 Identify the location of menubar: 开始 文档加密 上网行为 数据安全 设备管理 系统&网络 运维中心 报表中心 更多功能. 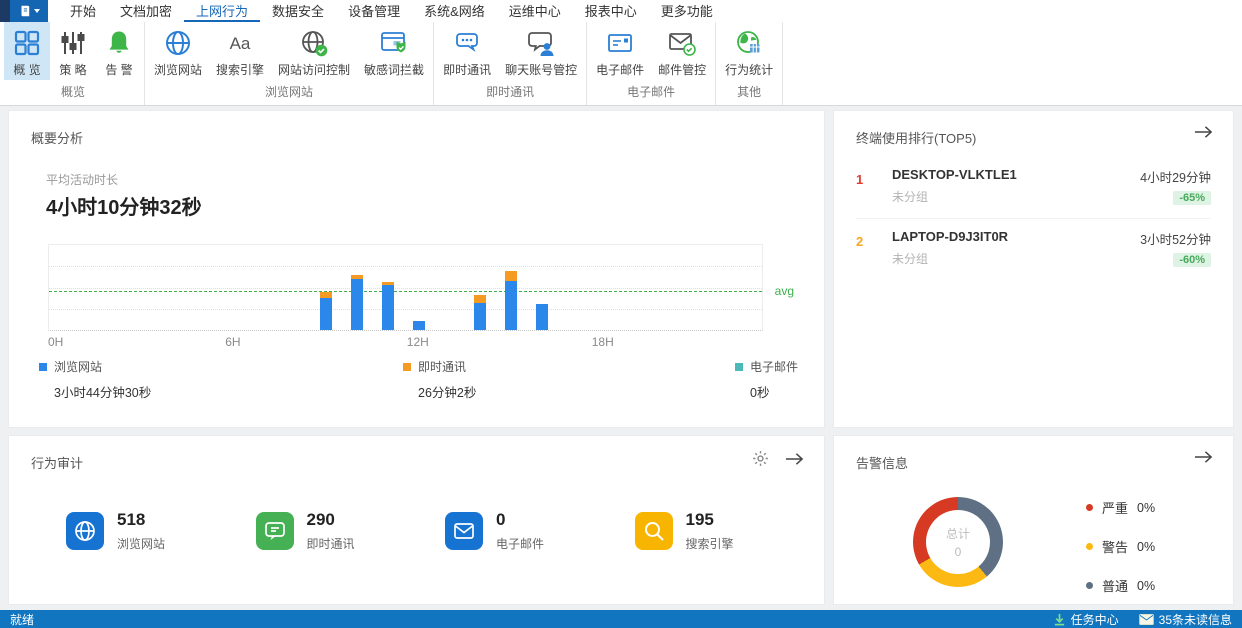
(621, 11).